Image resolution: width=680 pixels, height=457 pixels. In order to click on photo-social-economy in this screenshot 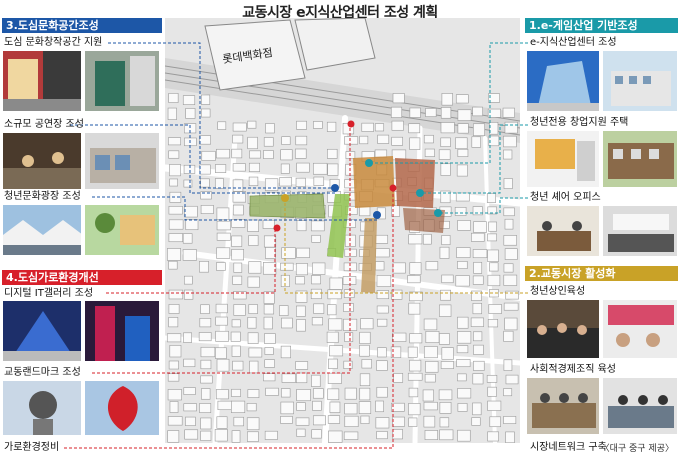, I will do `click(563, 406)`.